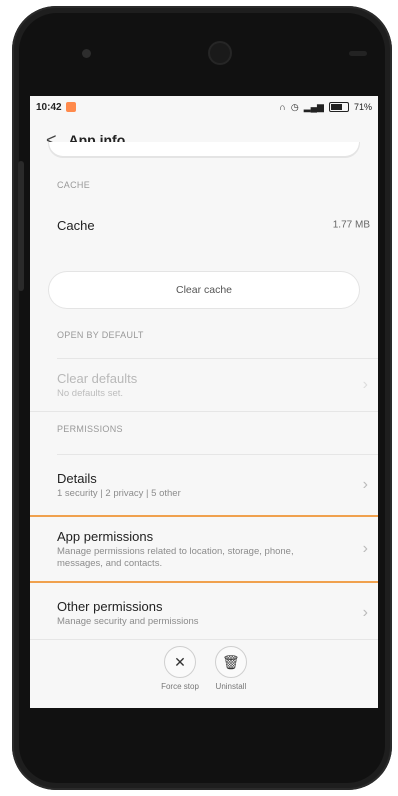 The height and width of the screenshot is (796, 398). I want to click on previous-button-edge, so click(204, 149).